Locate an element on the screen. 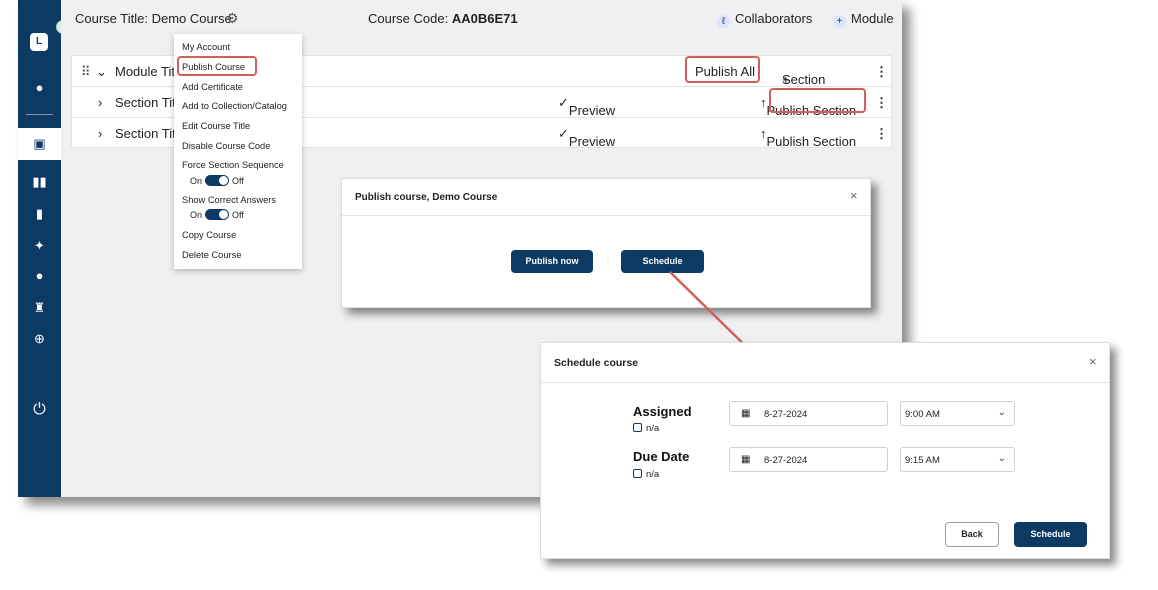 Image resolution: width=1158 pixels, height=590 pixels. modal-divider is located at coordinates (825, 382).